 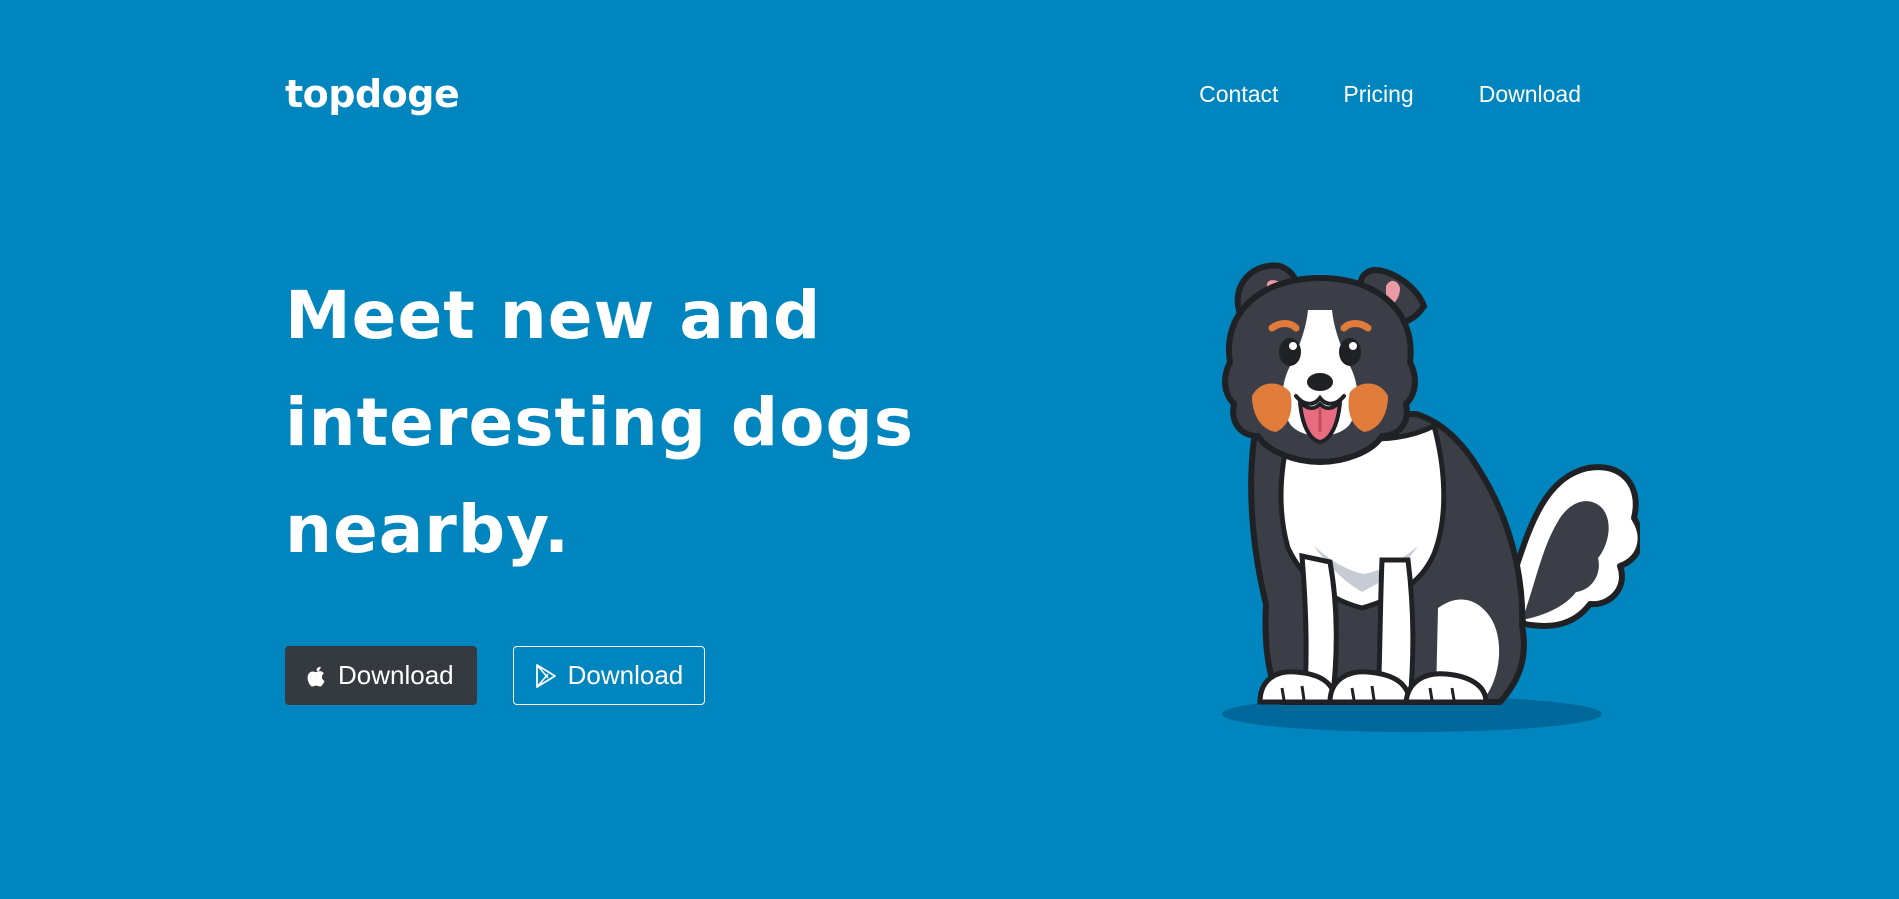 What do you see at coordinates (372, 94) in the screenshot?
I see `brand-logo: topdoge` at bounding box center [372, 94].